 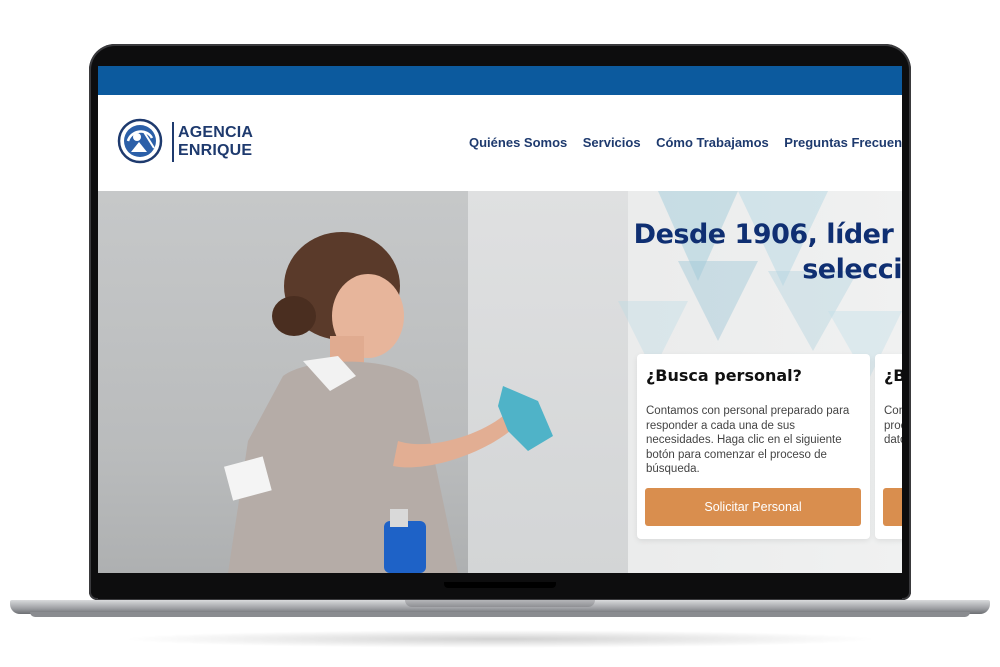 What do you see at coordinates (140, 141) in the screenshot?
I see `agency-logo-icon` at bounding box center [140, 141].